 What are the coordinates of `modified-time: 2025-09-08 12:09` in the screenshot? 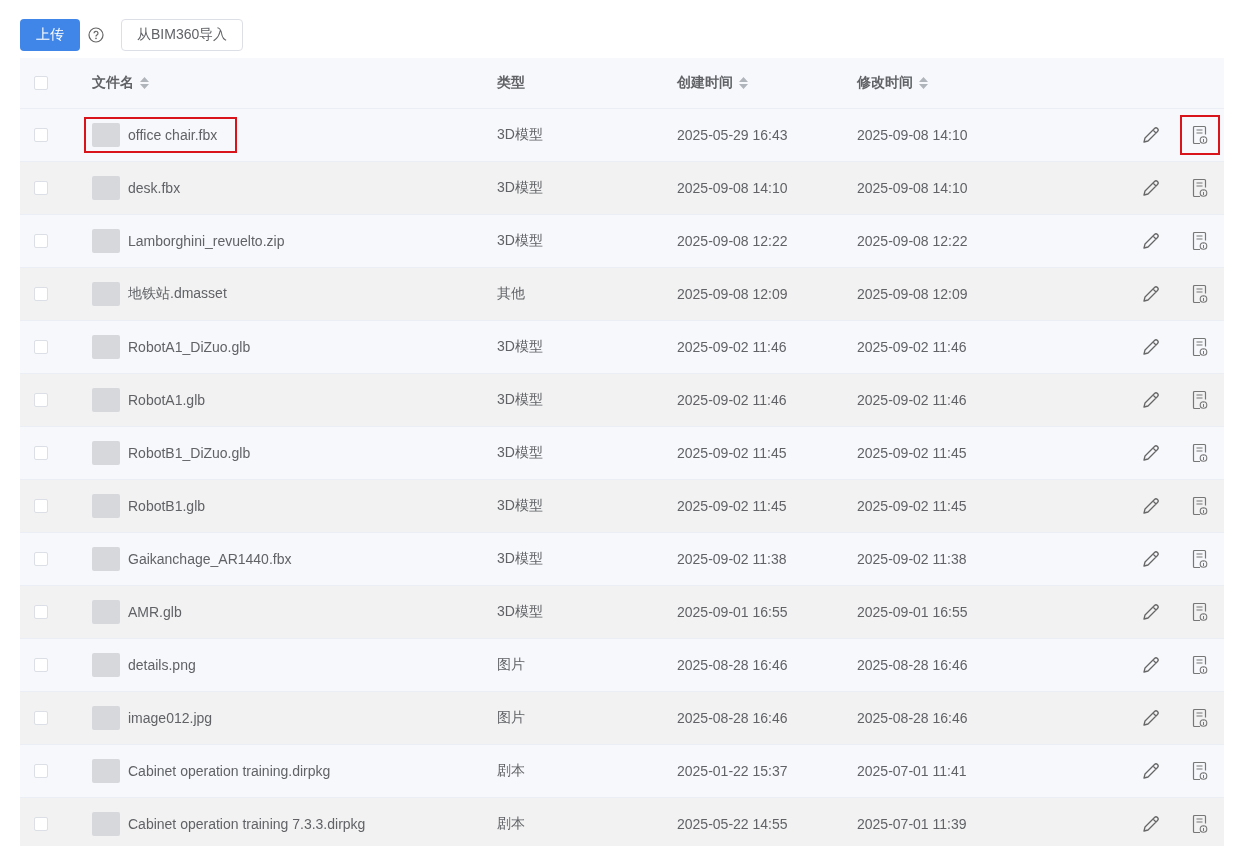 It's located at (912, 294).